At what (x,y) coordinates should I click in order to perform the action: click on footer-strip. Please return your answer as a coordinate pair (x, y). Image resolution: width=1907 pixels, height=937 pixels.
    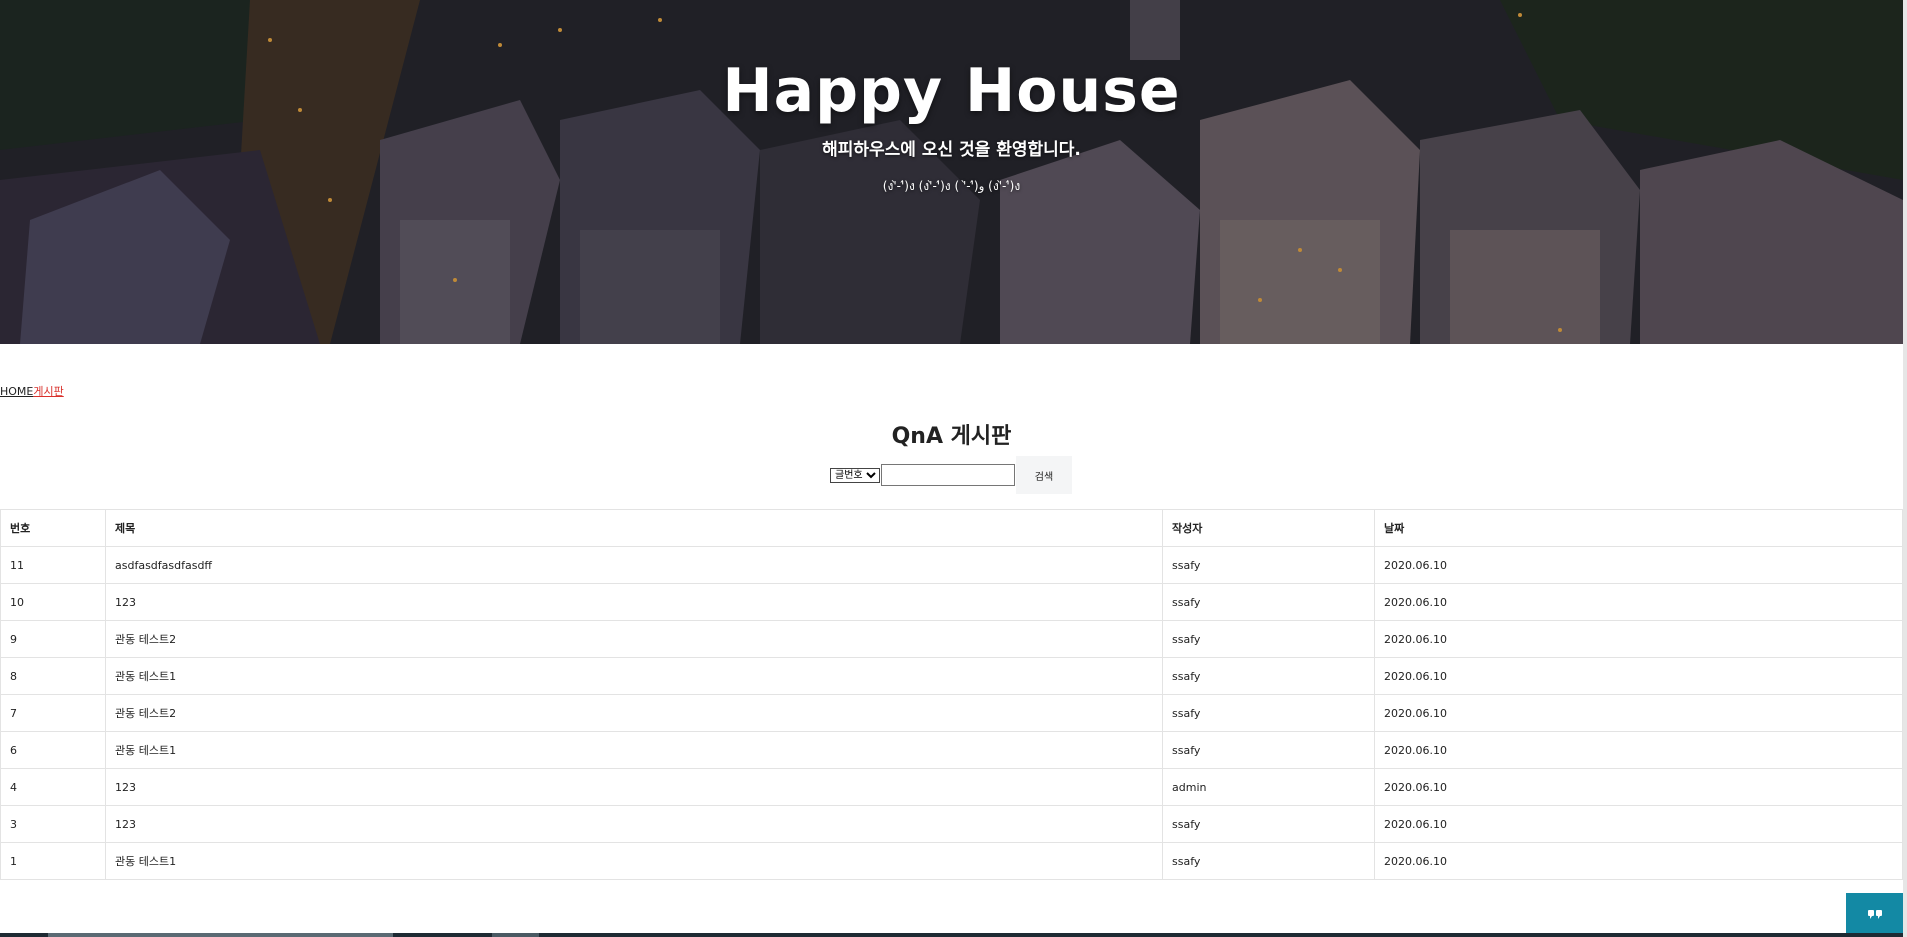
    Looking at the image, I should click on (951, 935).